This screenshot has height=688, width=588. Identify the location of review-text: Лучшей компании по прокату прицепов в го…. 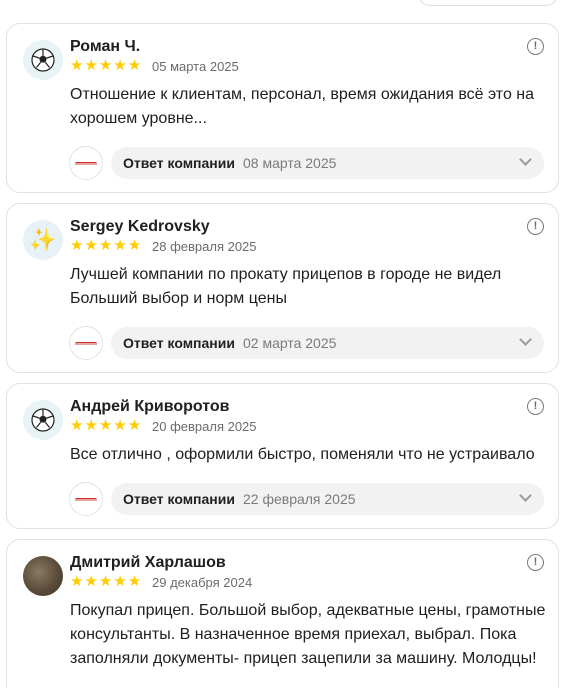
(286, 286).